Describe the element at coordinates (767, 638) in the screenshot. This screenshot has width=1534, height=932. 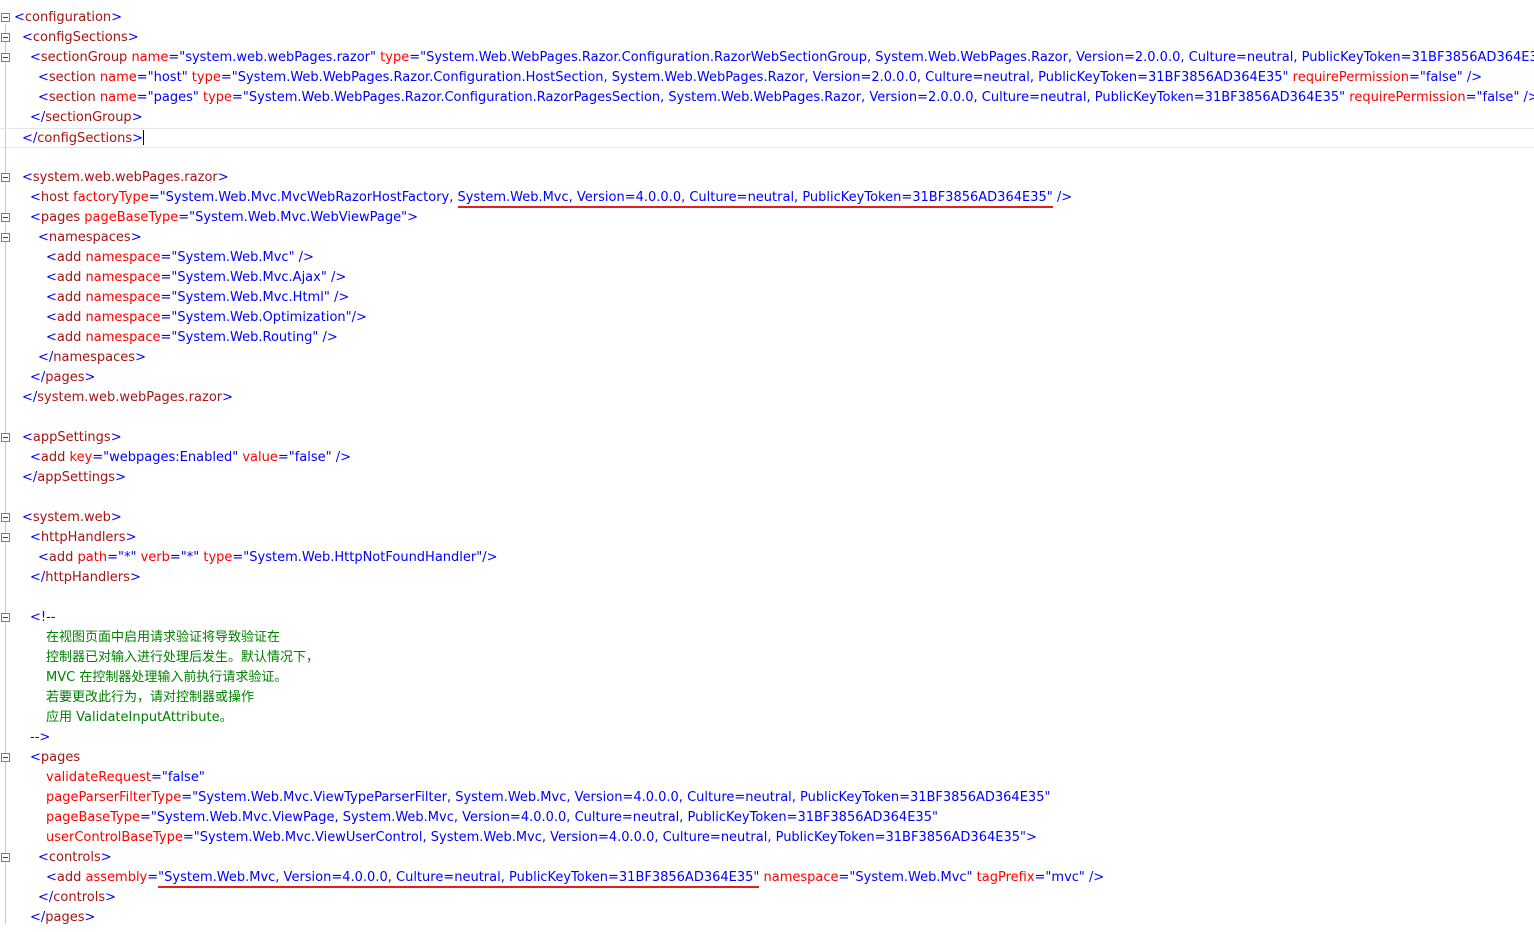
I see `code-line: 在视图页面中启用请求验证将导致验证在` at that location.